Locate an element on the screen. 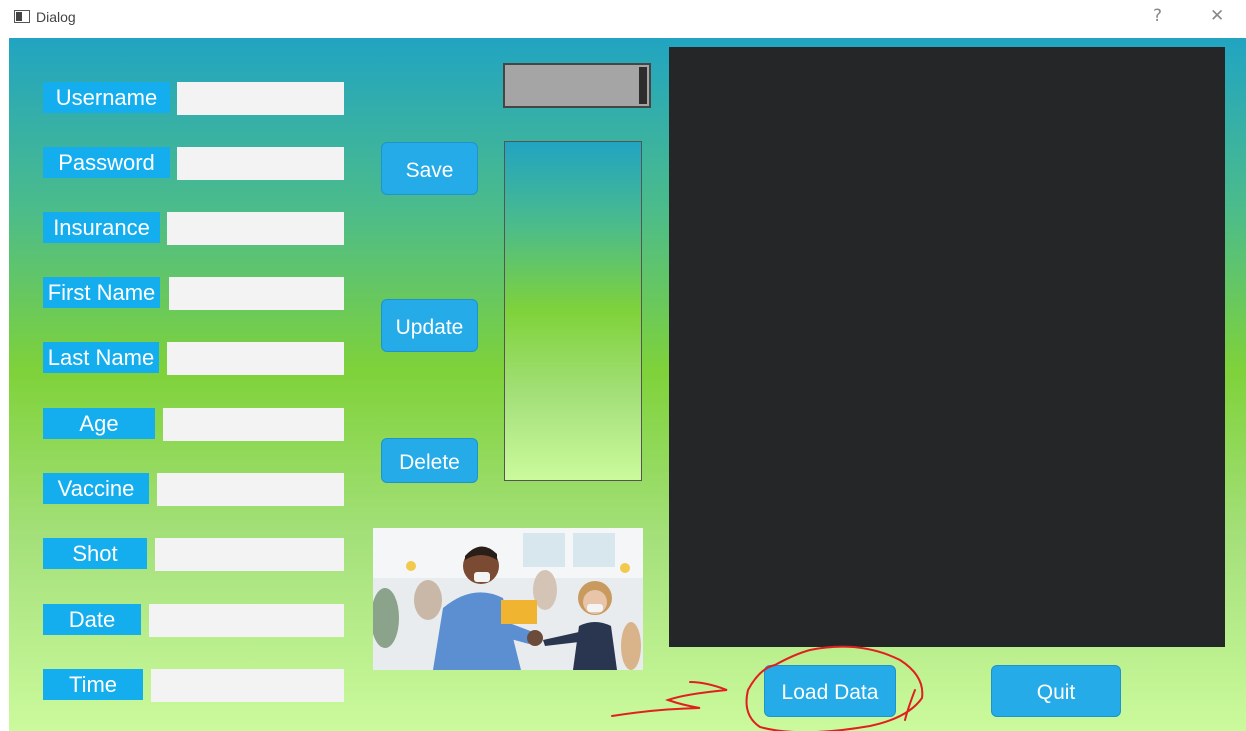  red-annotation is located at coordinates (767, 688).